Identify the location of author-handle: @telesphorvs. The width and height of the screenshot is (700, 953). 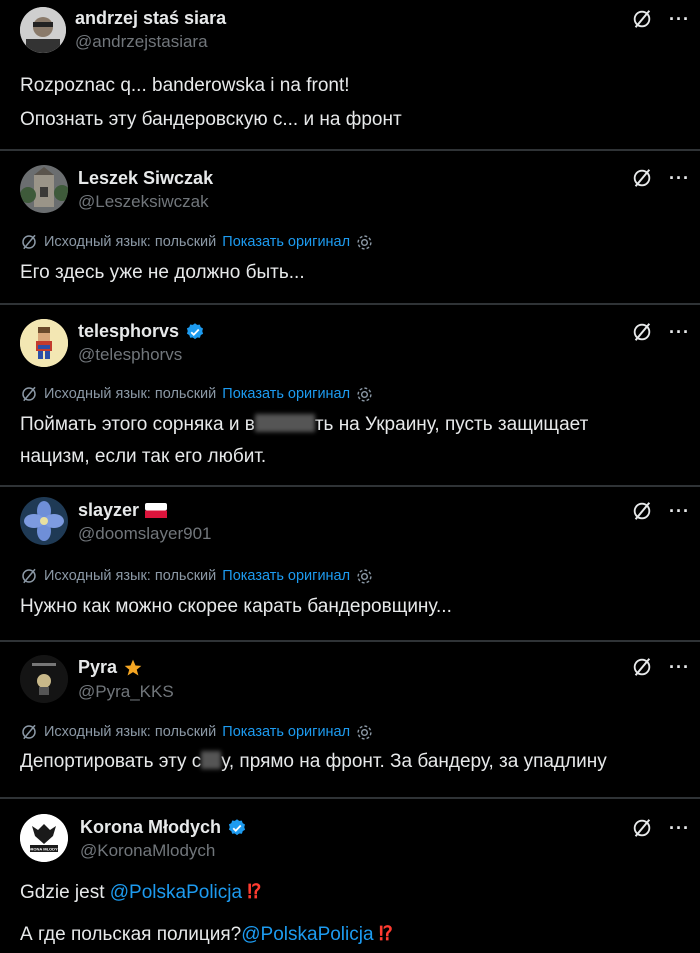
(130, 355).